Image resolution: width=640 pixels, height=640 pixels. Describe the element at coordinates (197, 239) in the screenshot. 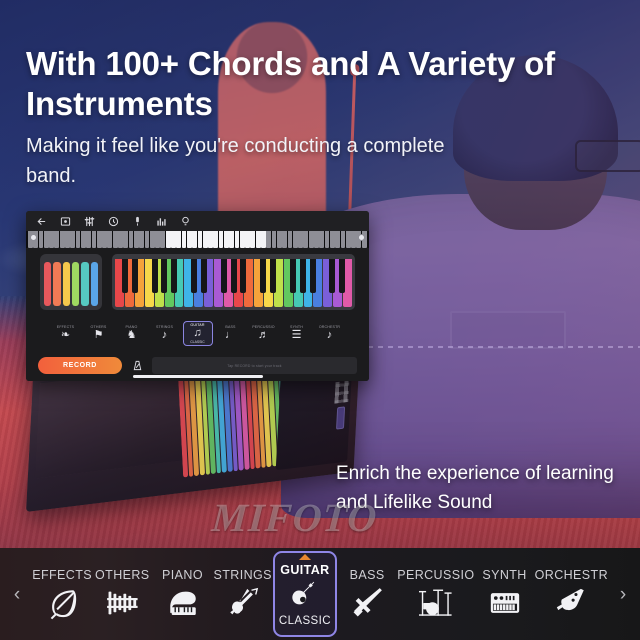

I see `mini-keyboard-strip` at that location.